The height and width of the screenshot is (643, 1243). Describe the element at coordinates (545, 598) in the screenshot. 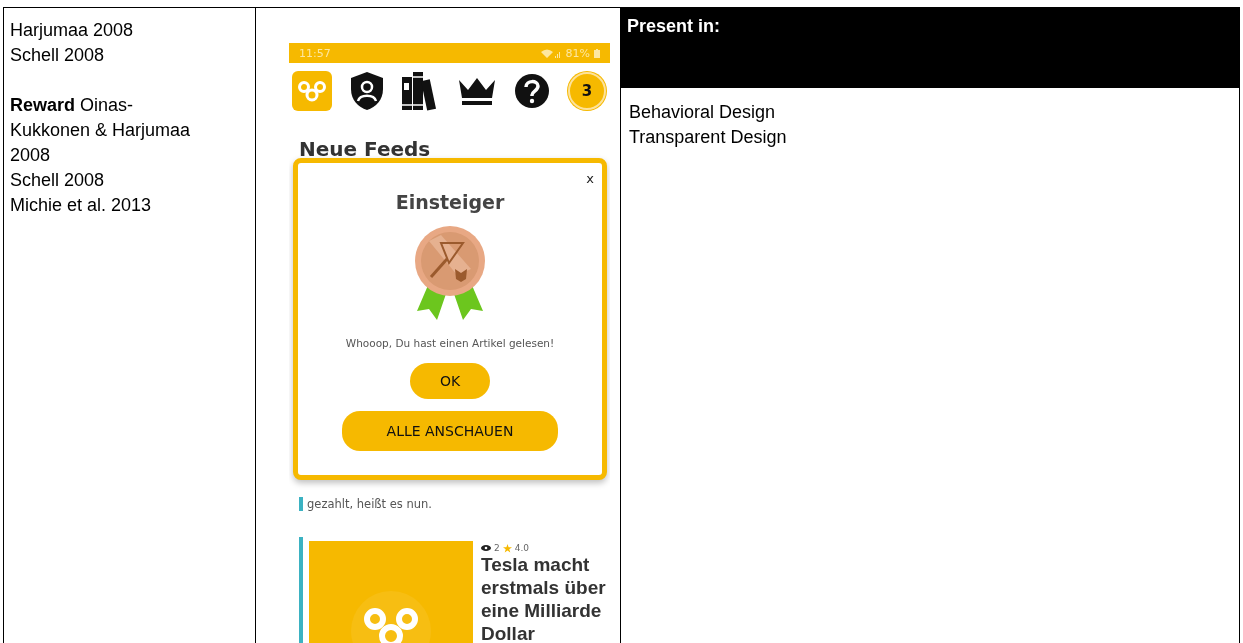

I see `article-title: Tesla macht erstmals über eine Milliarde Dollar` at that location.